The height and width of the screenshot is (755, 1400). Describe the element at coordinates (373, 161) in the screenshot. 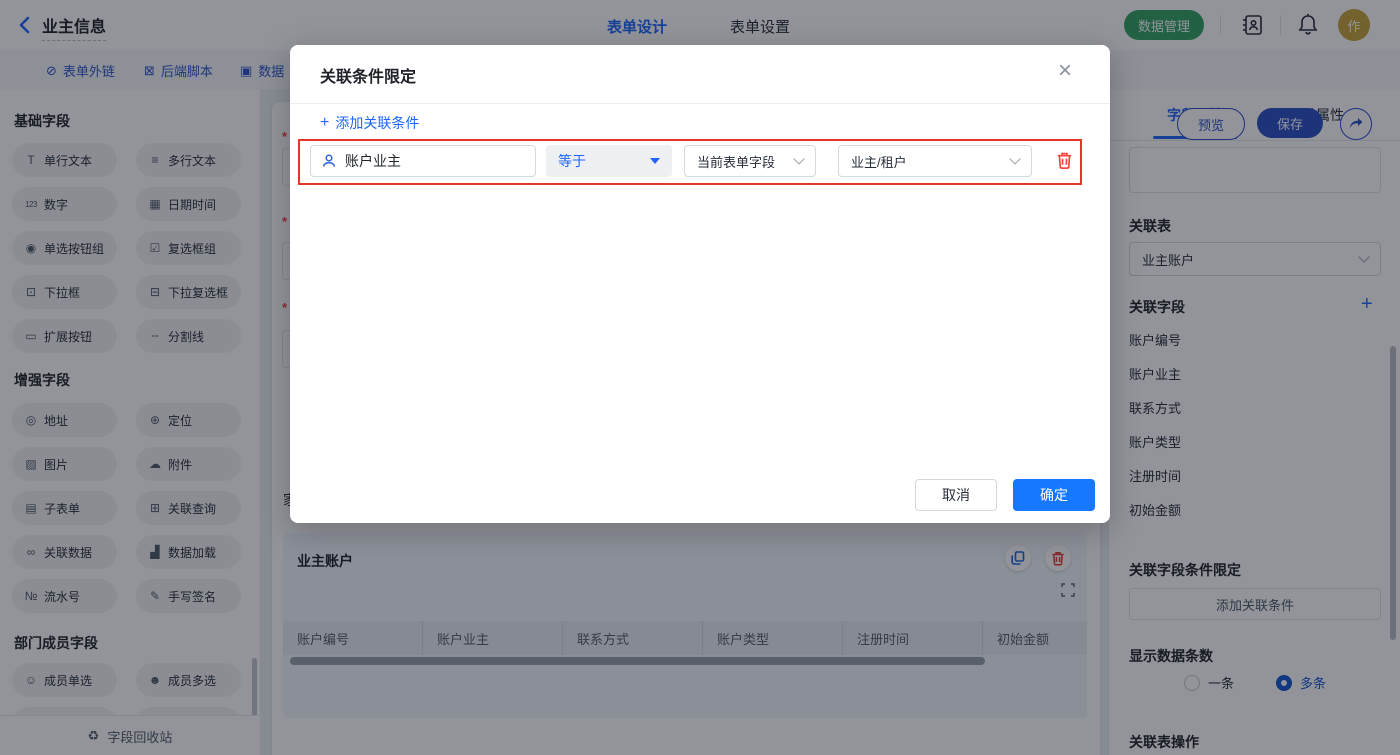

I see `condition-field-value: 账户业主` at that location.